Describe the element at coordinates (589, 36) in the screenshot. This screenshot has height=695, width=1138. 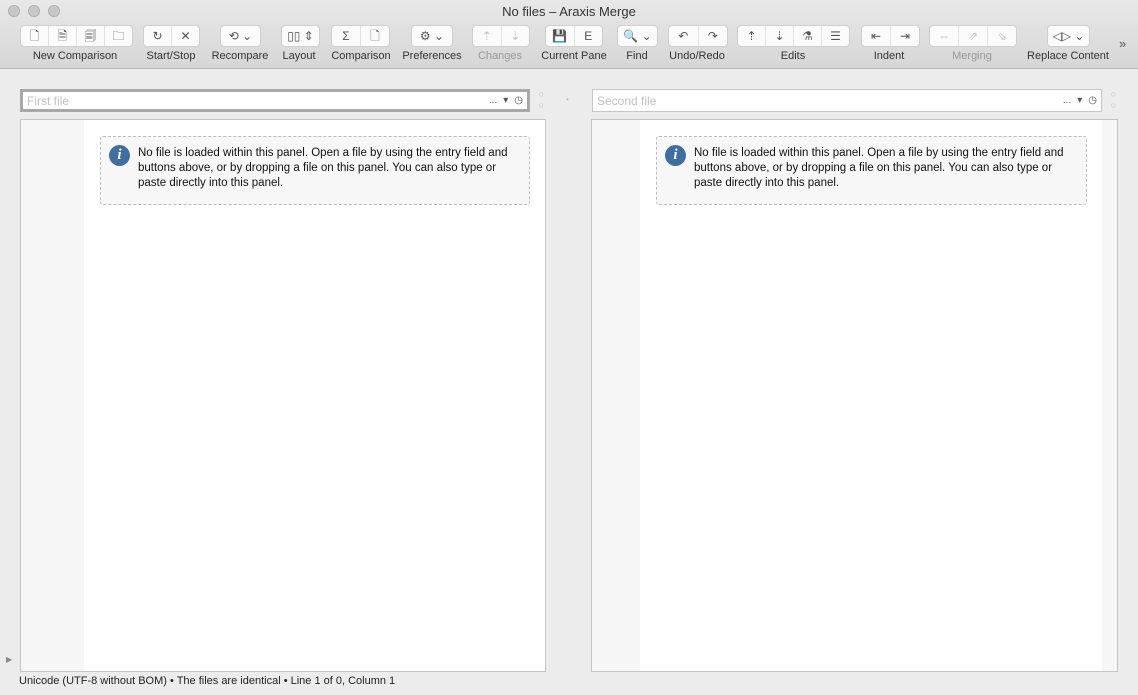
I see `current-pane-button-2: E` at that location.